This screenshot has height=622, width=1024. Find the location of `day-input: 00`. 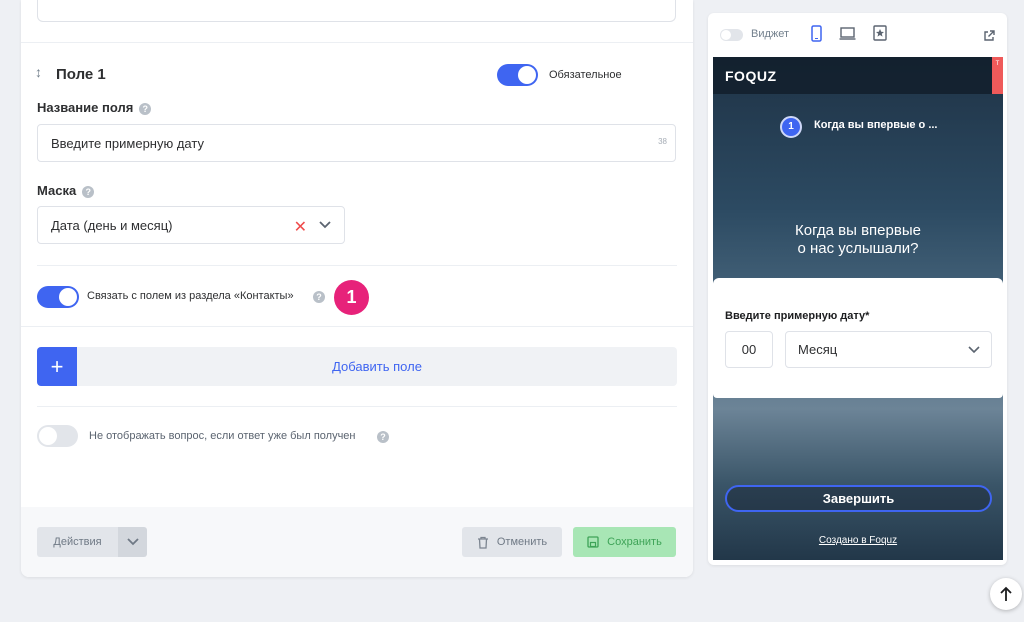

day-input: 00 is located at coordinates (749, 349).